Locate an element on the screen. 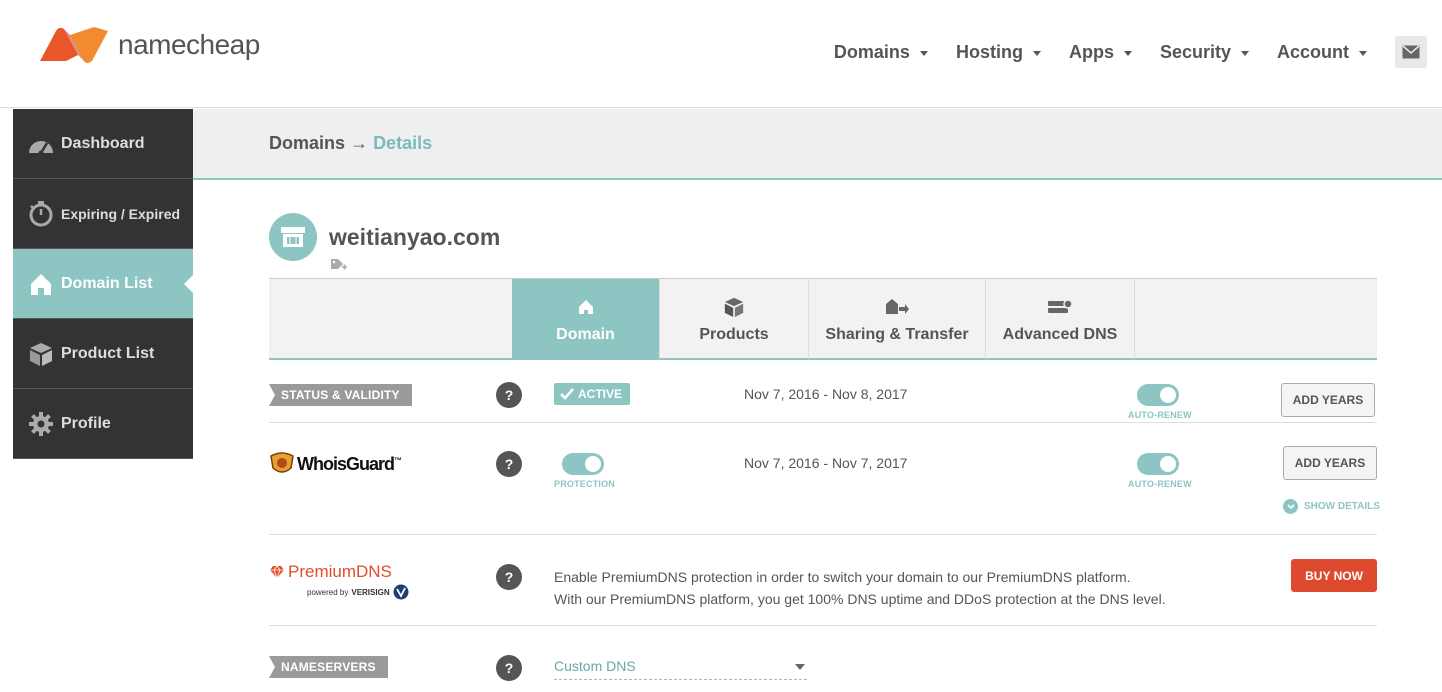 This screenshot has width=1442, height=692. status-badge: ACTIVE is located at coordinates (592, 394).